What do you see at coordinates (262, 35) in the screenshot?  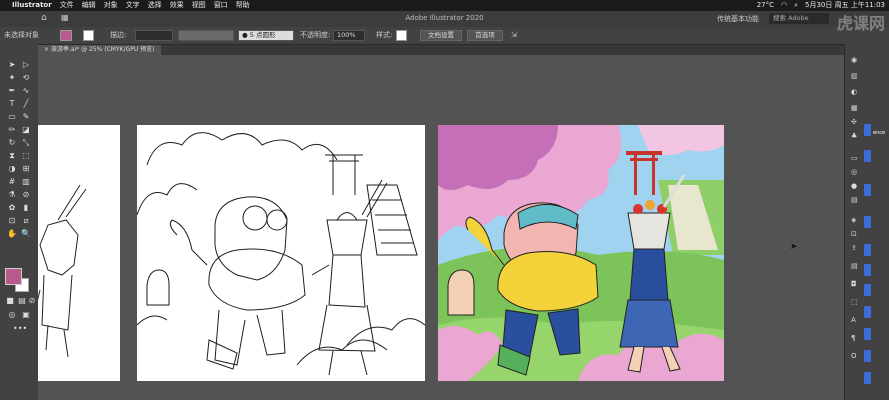 I see `brush-label: 5 点圆形` at bounding box center [262, 35].